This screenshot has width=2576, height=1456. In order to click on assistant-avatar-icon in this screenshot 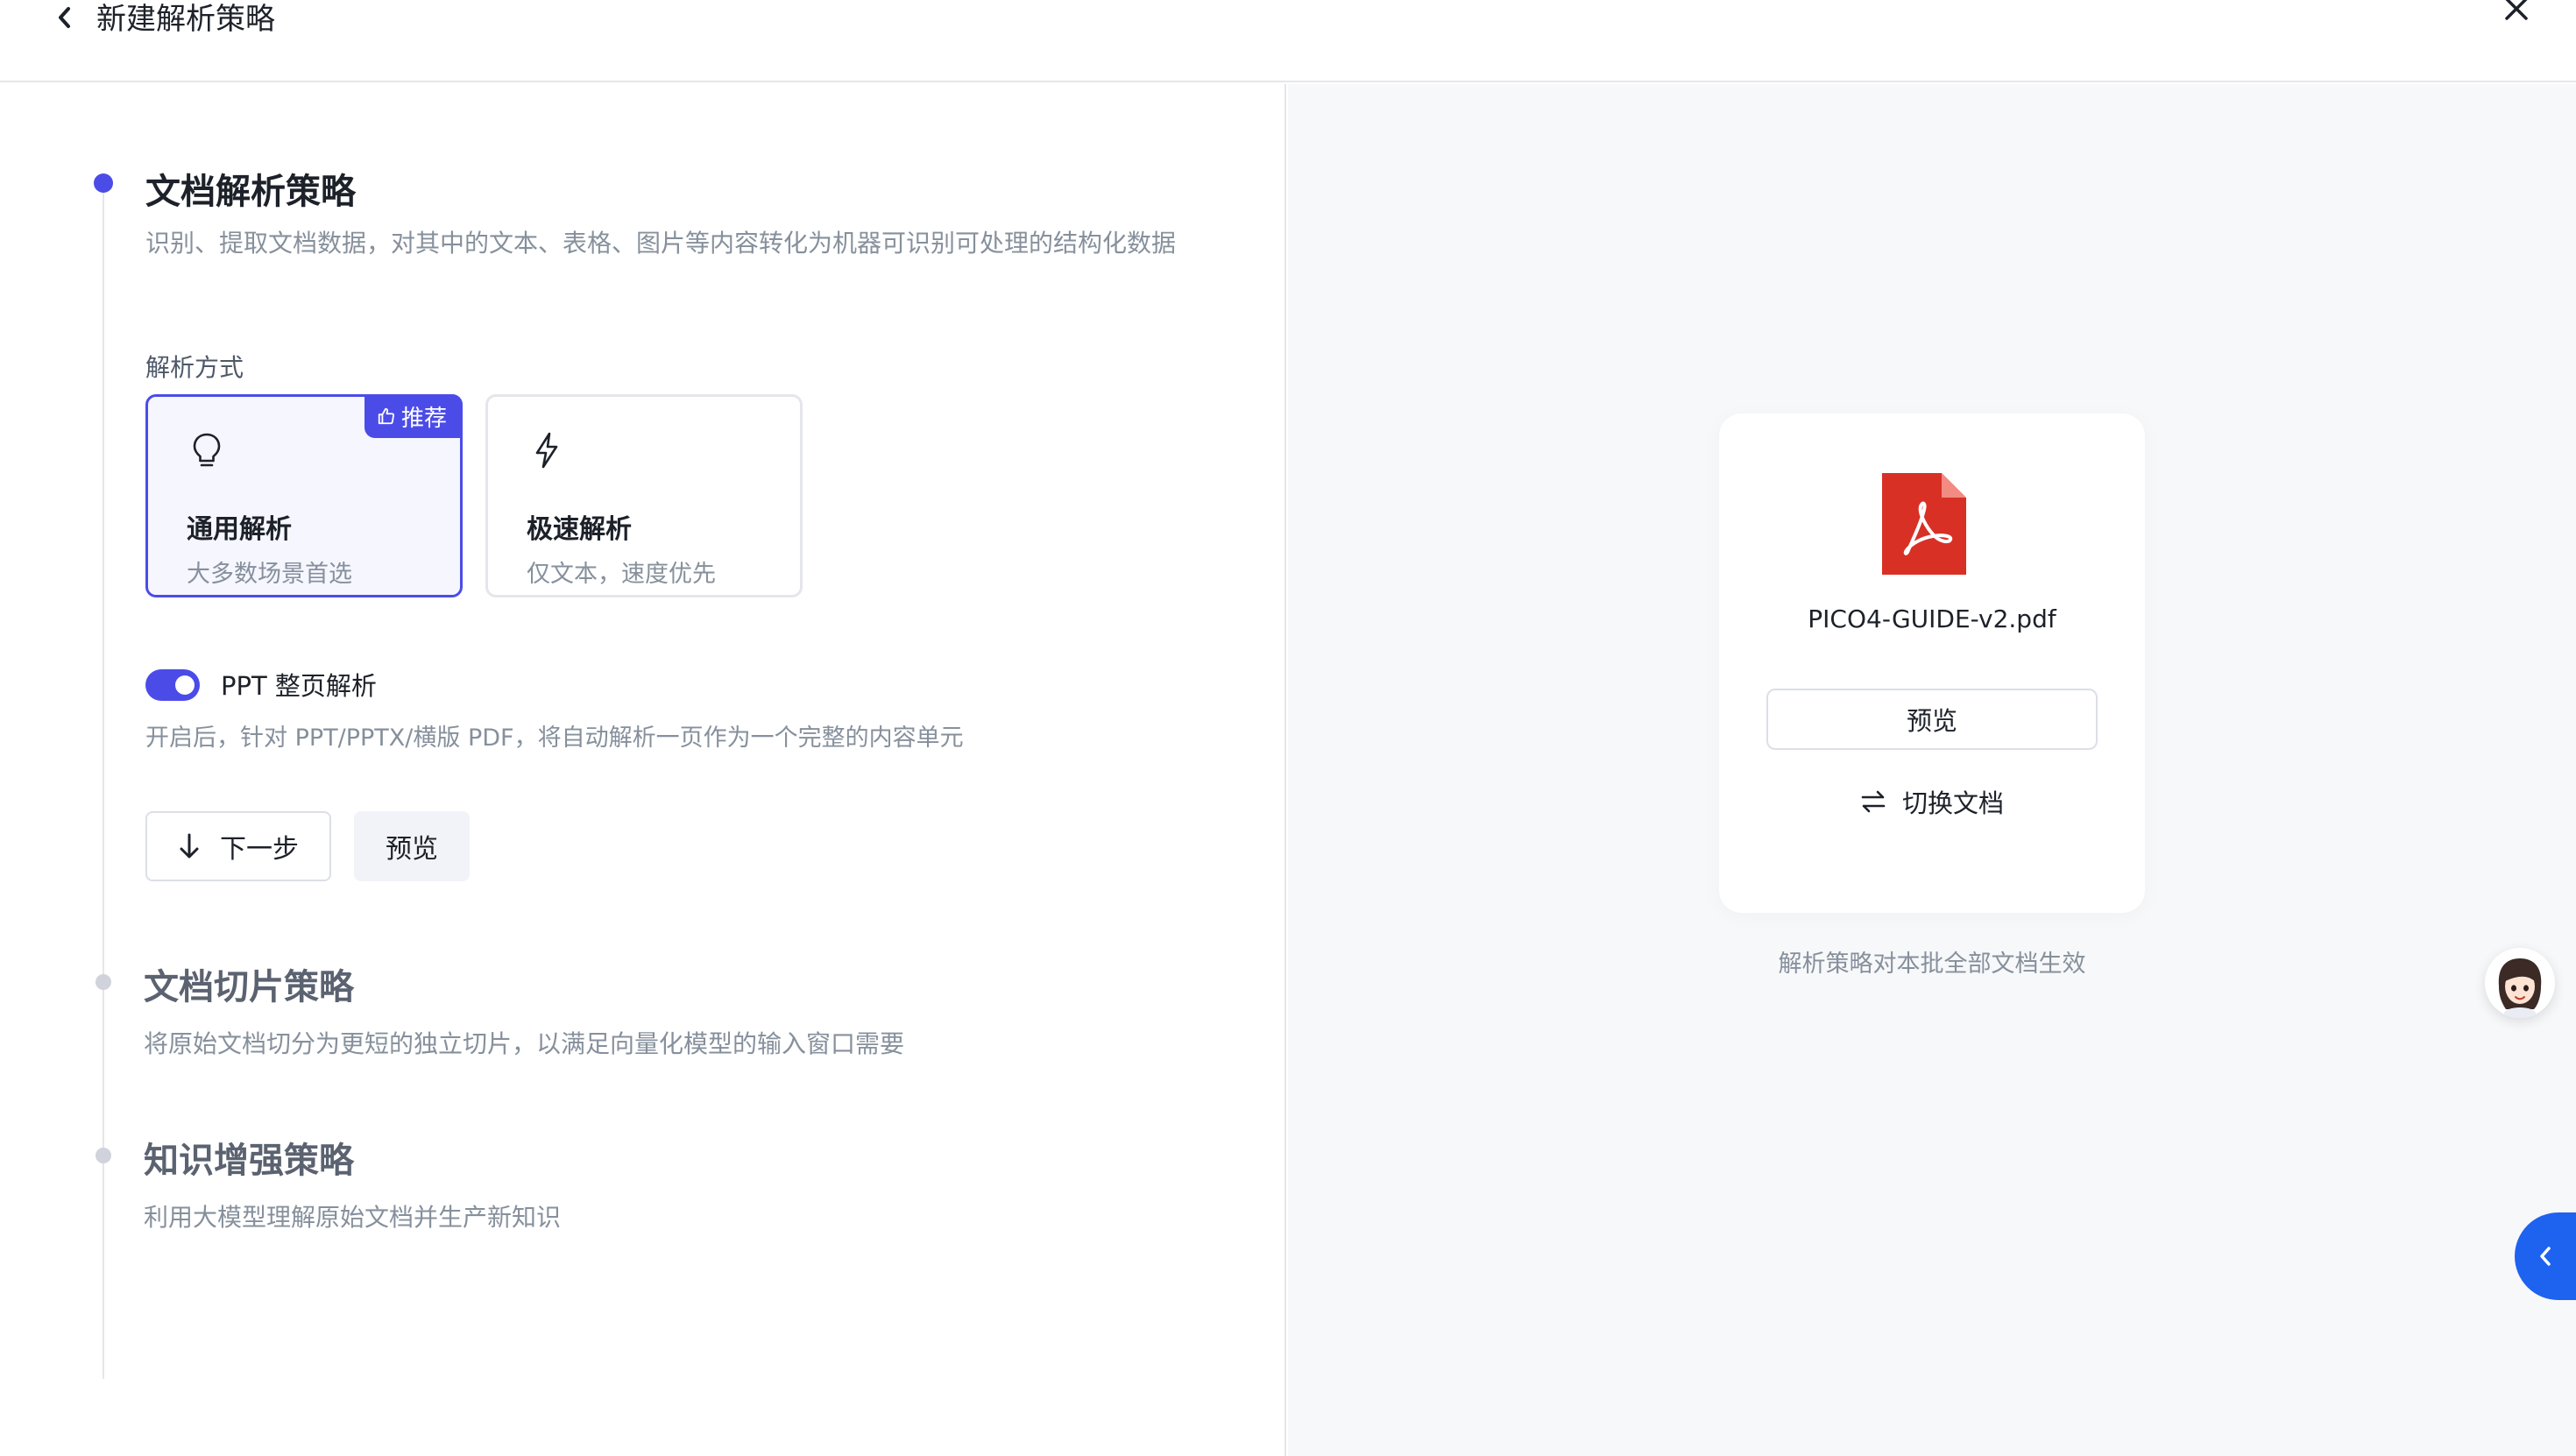, I will do `click(2520, 983)`.